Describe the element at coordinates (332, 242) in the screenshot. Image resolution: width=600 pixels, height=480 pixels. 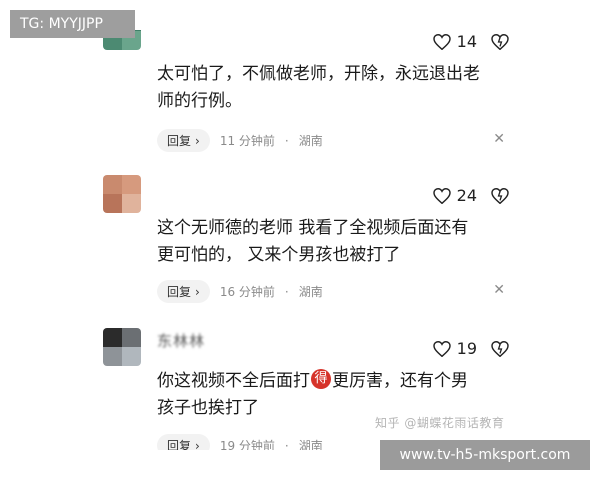
I see `comment-text: 这个无师德的老师 我看了全视频后面还有 更可怕的， 又来个男孩也被打了` at that location.